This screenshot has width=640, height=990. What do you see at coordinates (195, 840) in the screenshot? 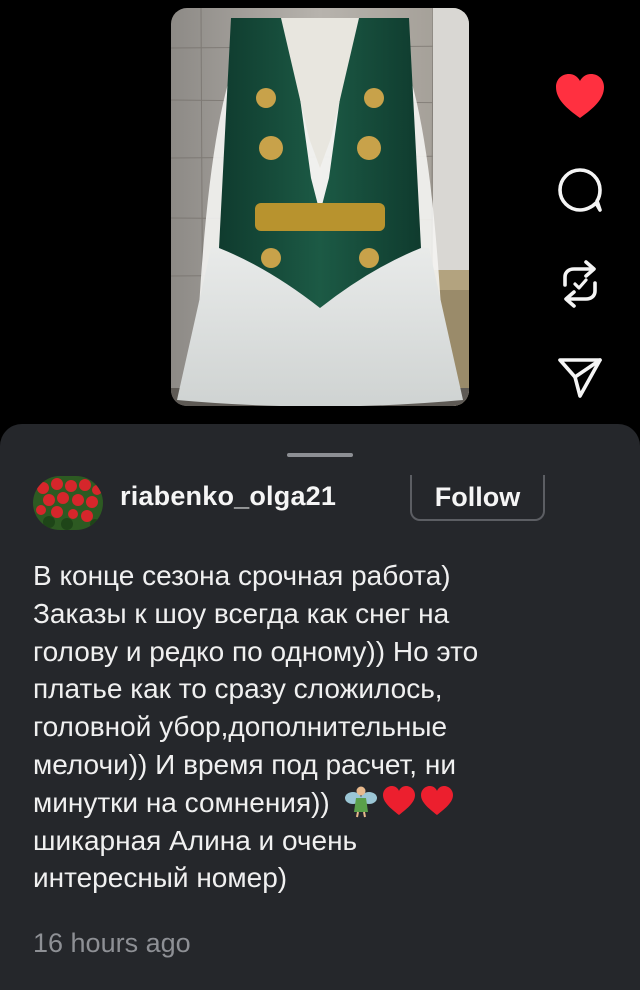
I see `caption-line: шикарная Алина и очень` at bounding box center [195, 840].